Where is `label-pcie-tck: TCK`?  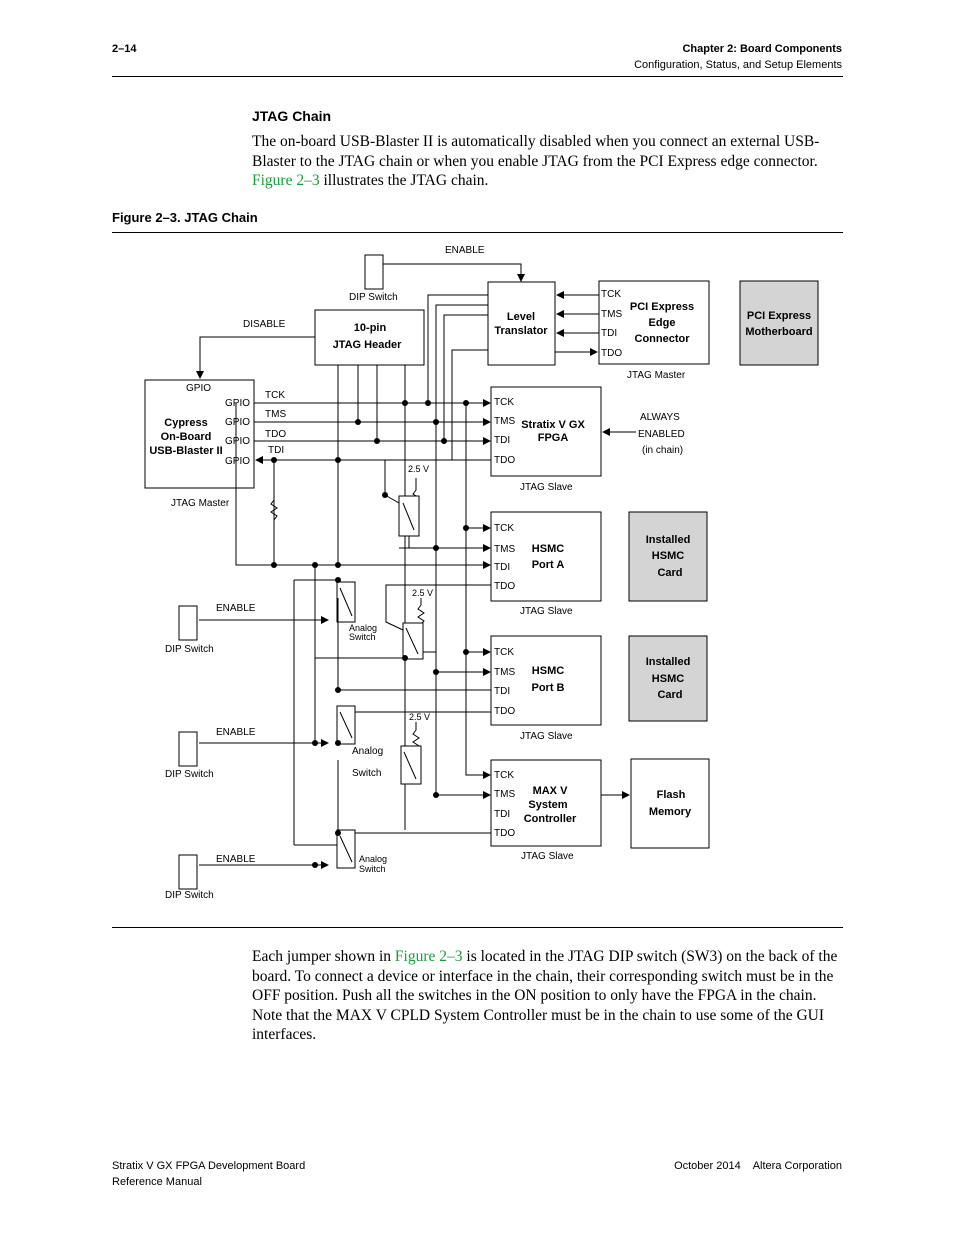
label-pcie-tck: TCK is located at coordinates (611, 294).